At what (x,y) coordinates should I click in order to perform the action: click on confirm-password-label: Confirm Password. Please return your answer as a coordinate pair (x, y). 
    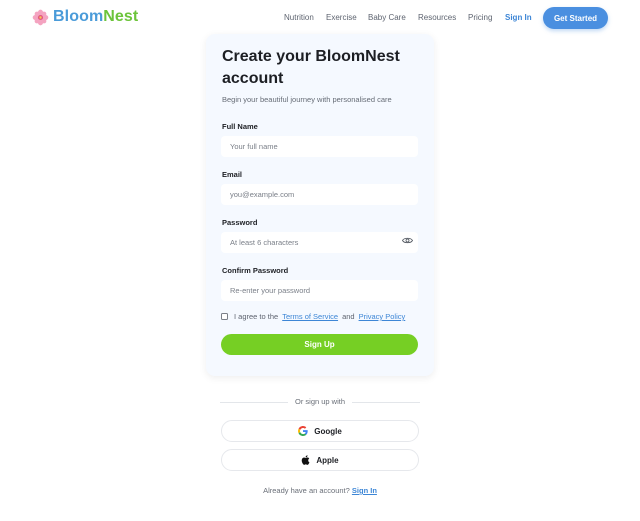
    Looking at the image, I should click on (255, 270).